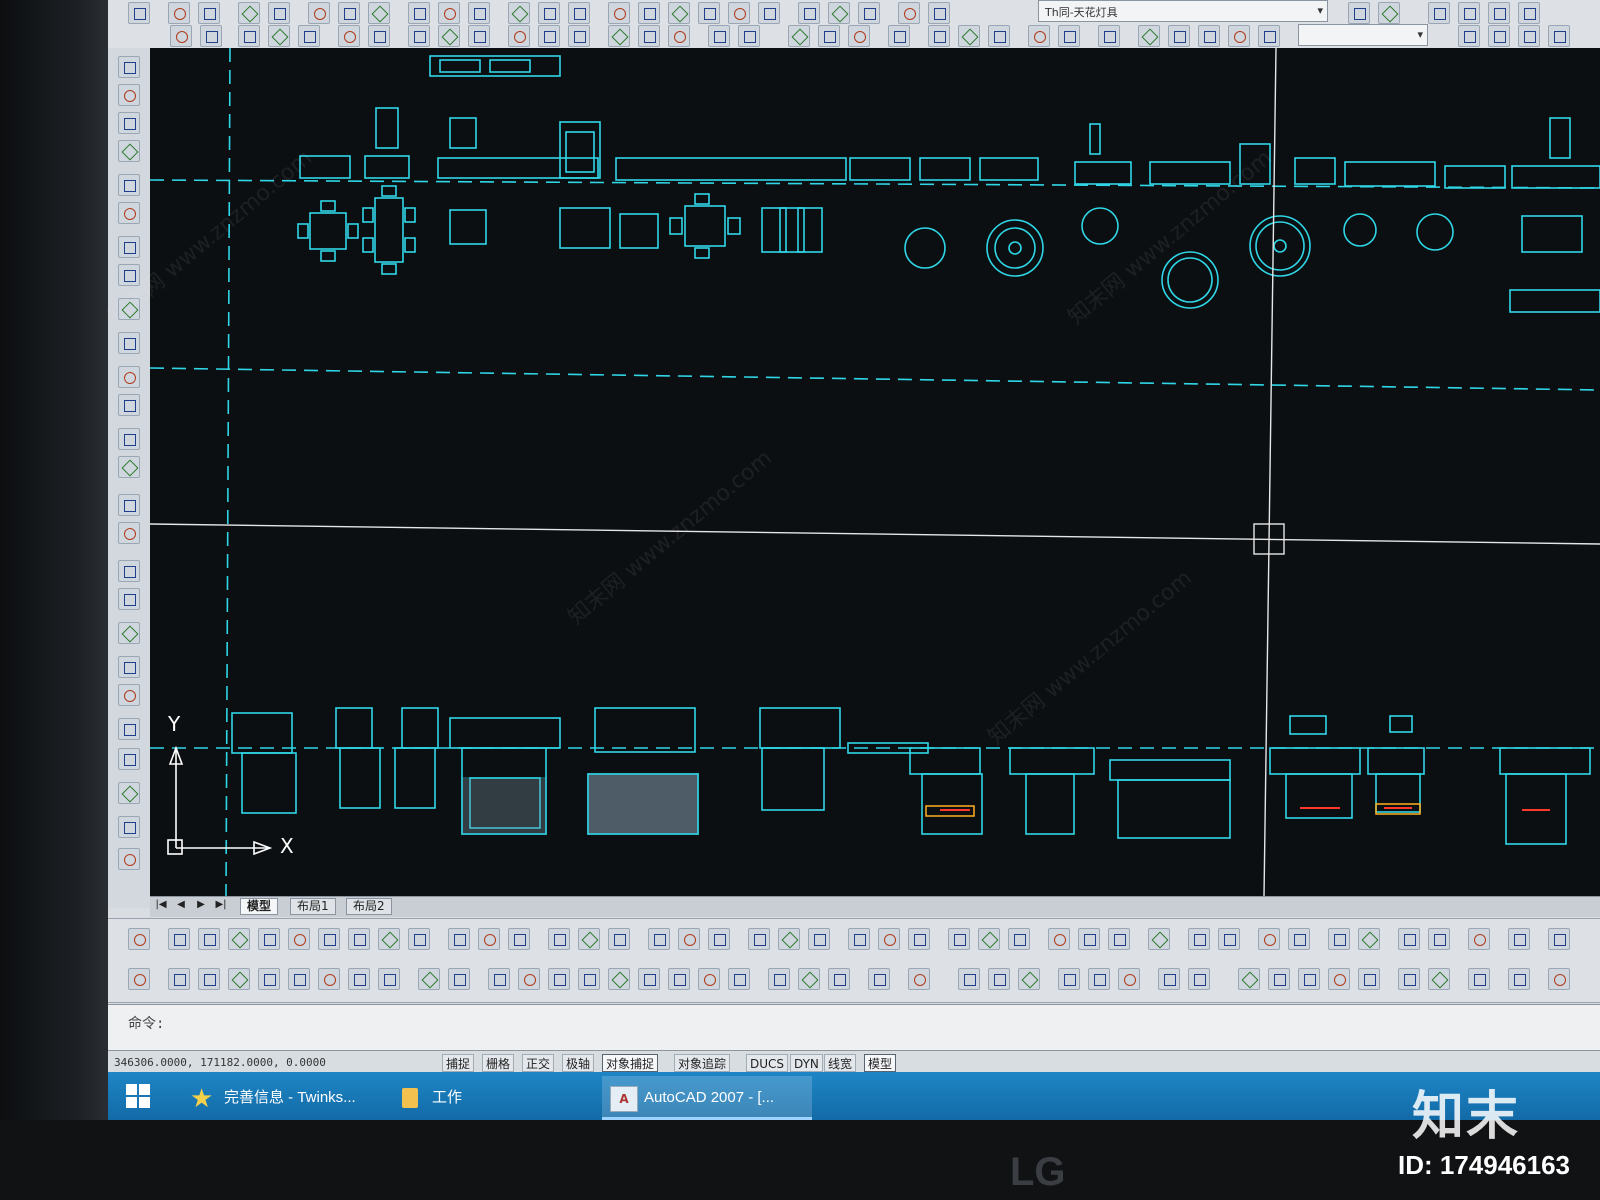 Image resolution: width=1600 pixels, height=1200 pixels. Describe the element at coordinates (259, 906) in the screenshot. I see `tab-model: 模型` at that location.